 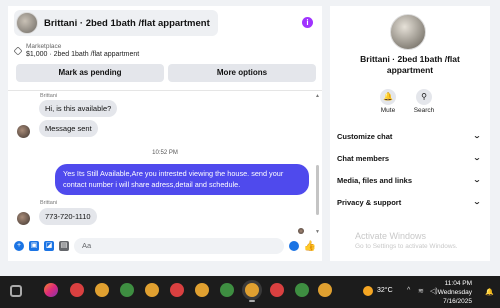 I want to click on mute-label: Mute, so click(x=388, y=110).